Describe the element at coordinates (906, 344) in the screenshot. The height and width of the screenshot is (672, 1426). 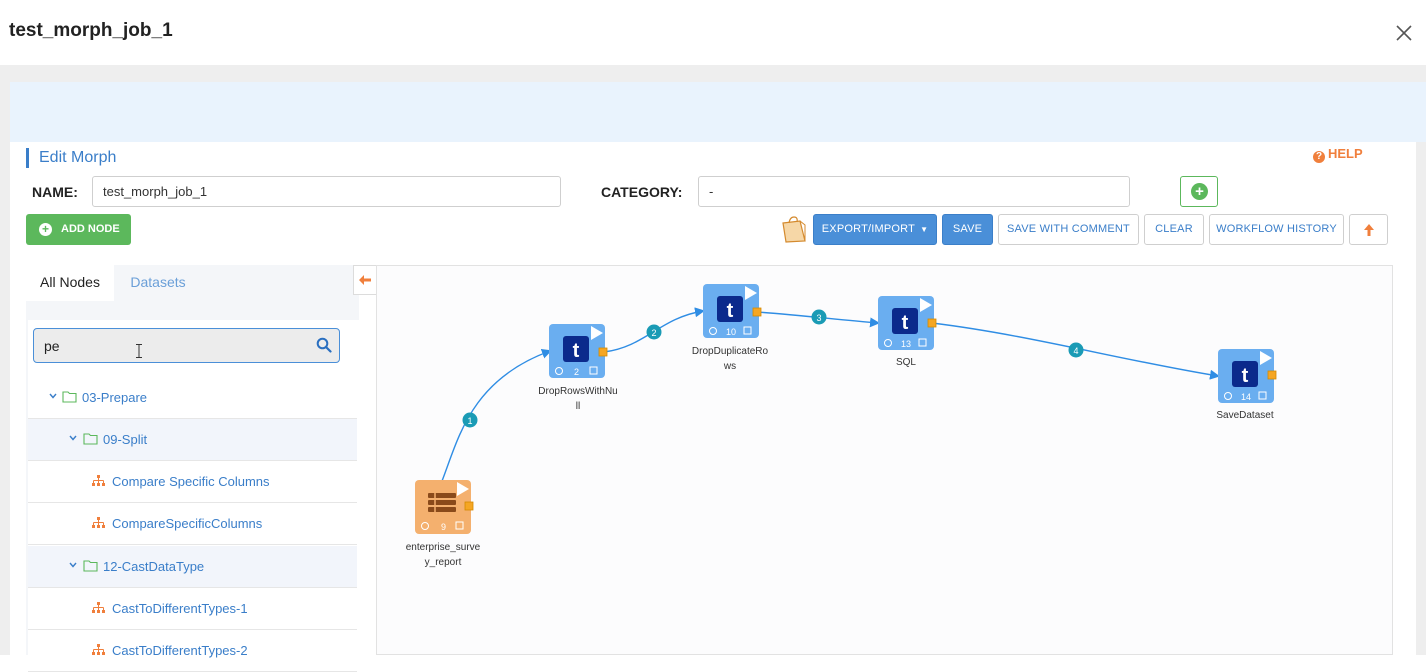
I see `svg-text: 13` at that location.